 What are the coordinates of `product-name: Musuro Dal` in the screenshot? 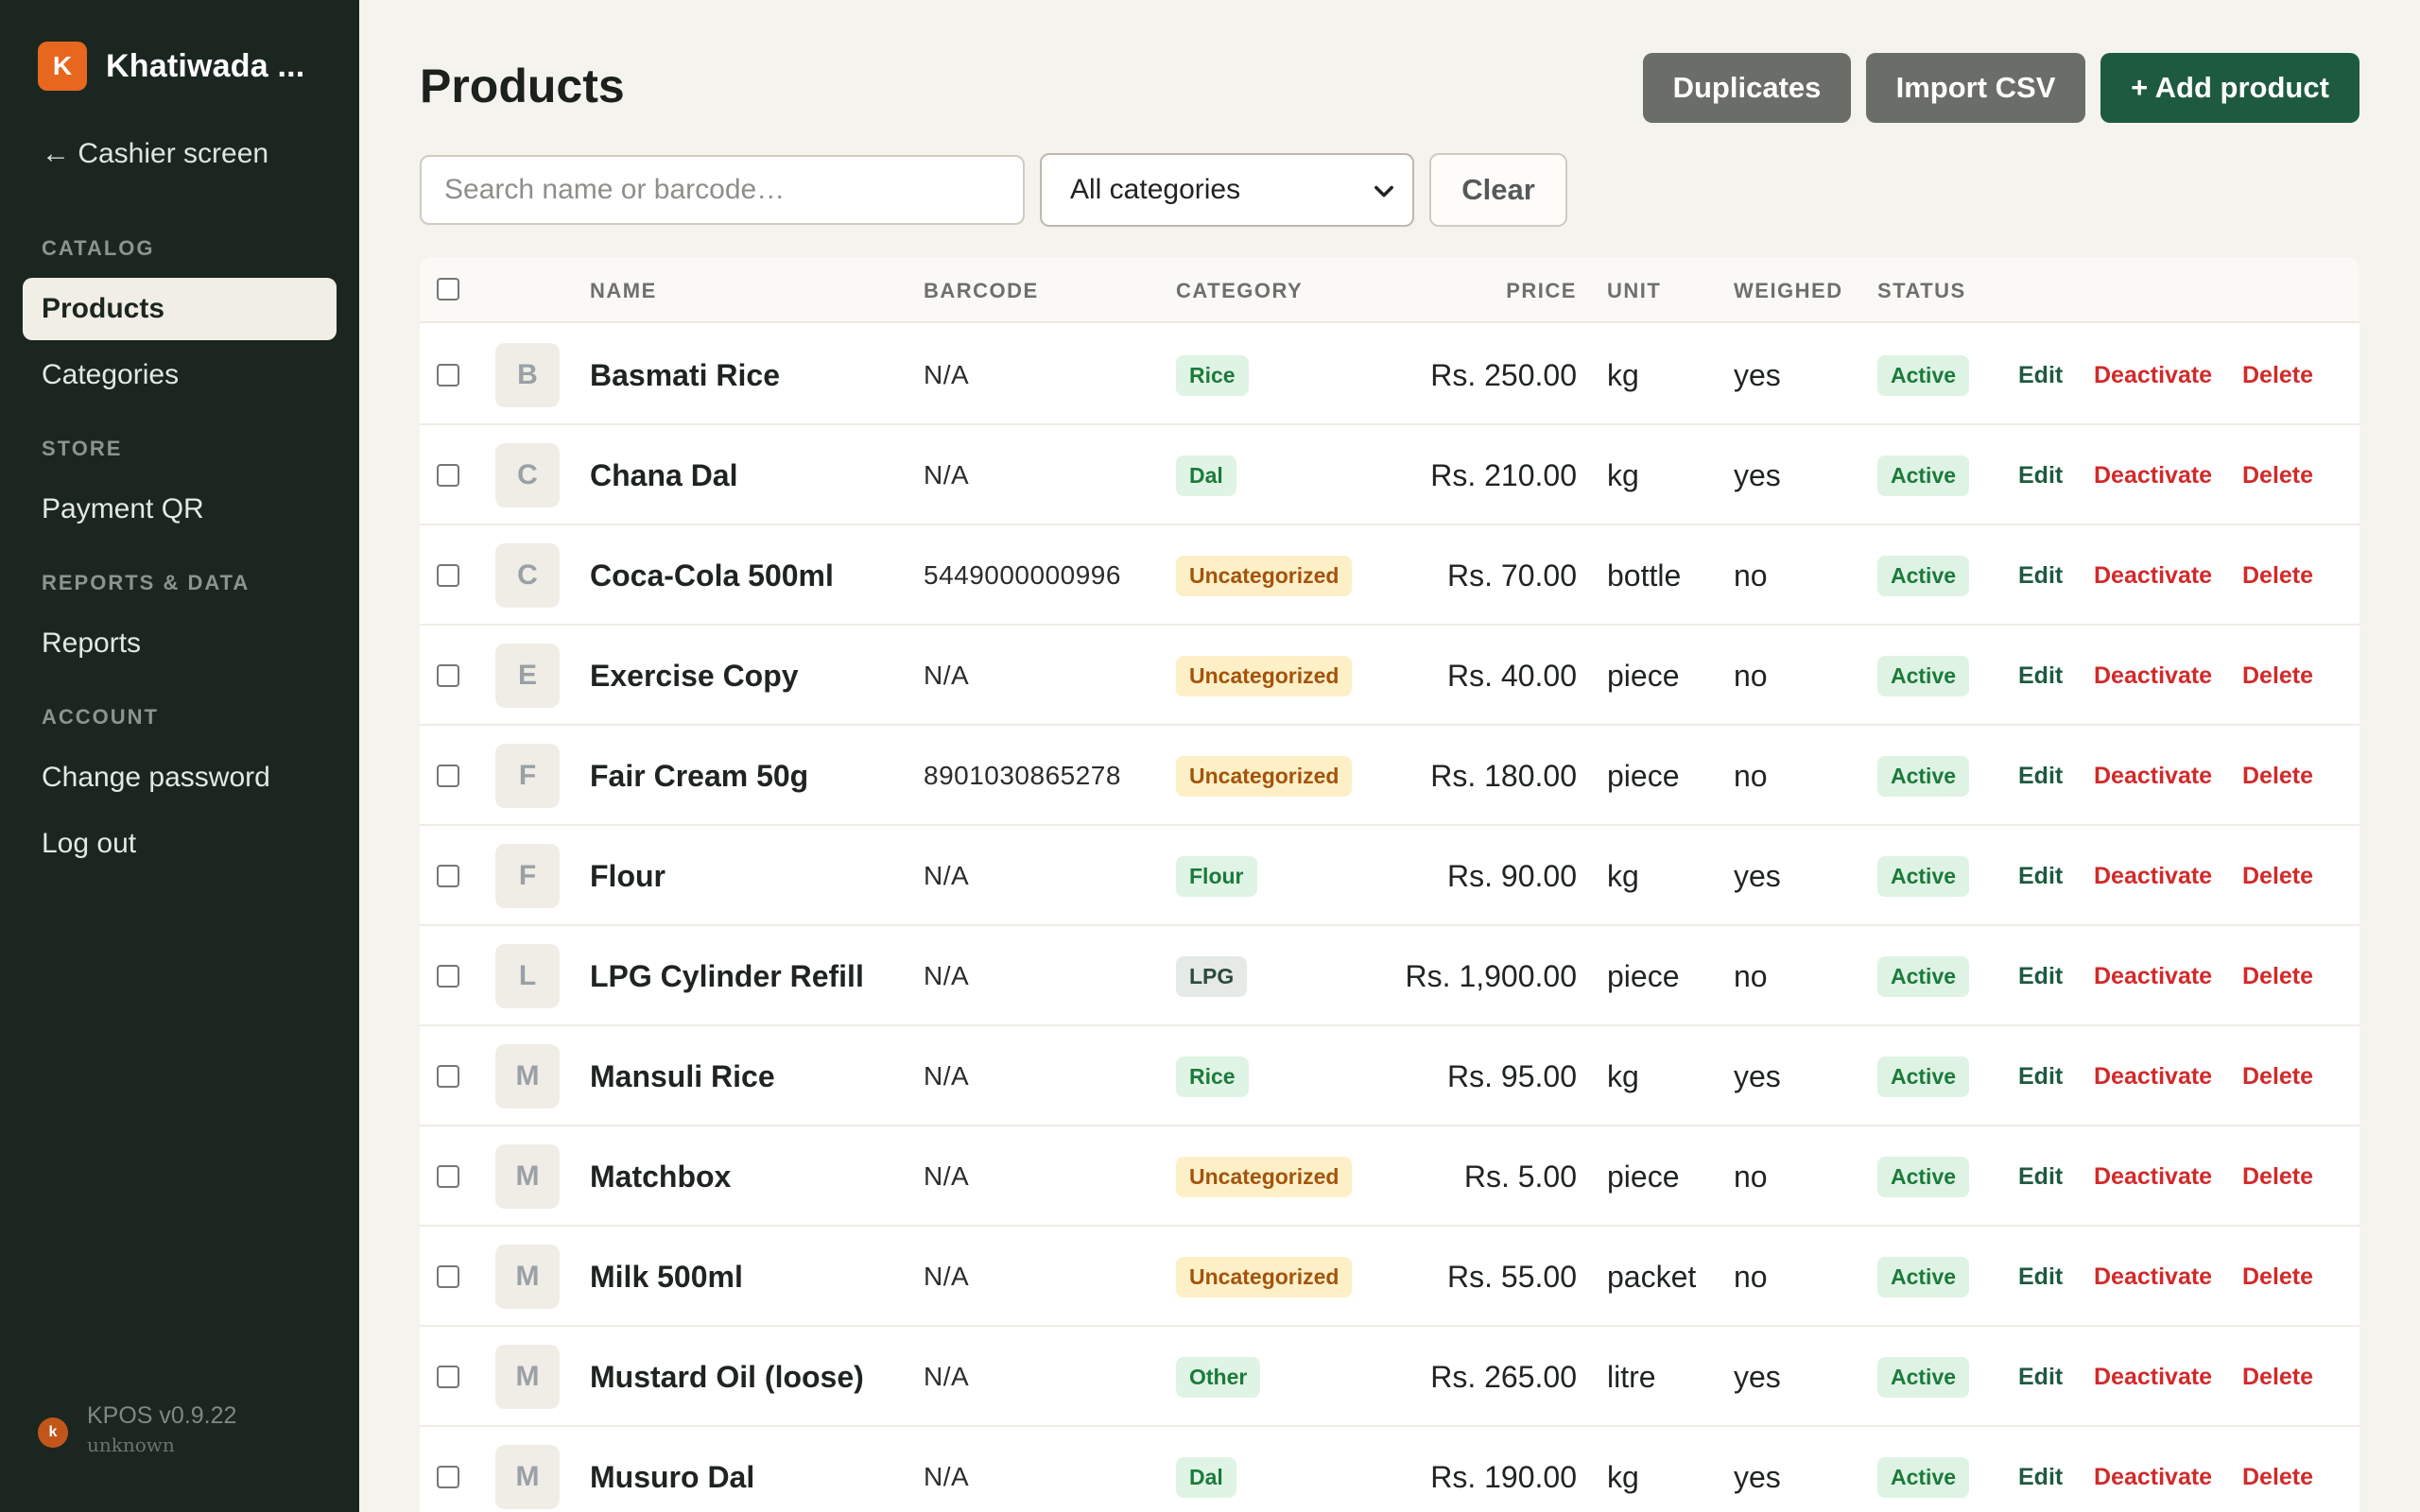 It's located at (672, 1476).